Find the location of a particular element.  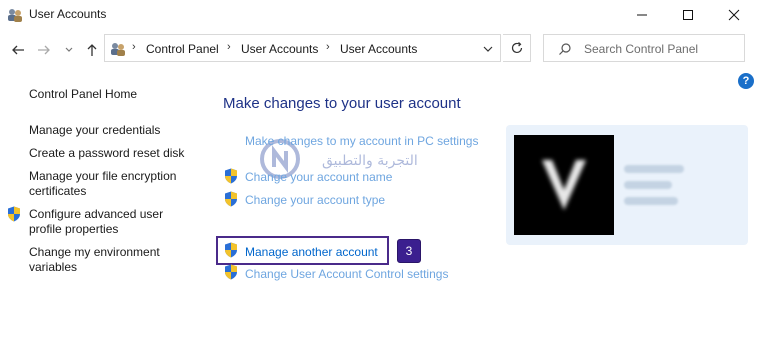

back-button is located at coordinates (18, 50).